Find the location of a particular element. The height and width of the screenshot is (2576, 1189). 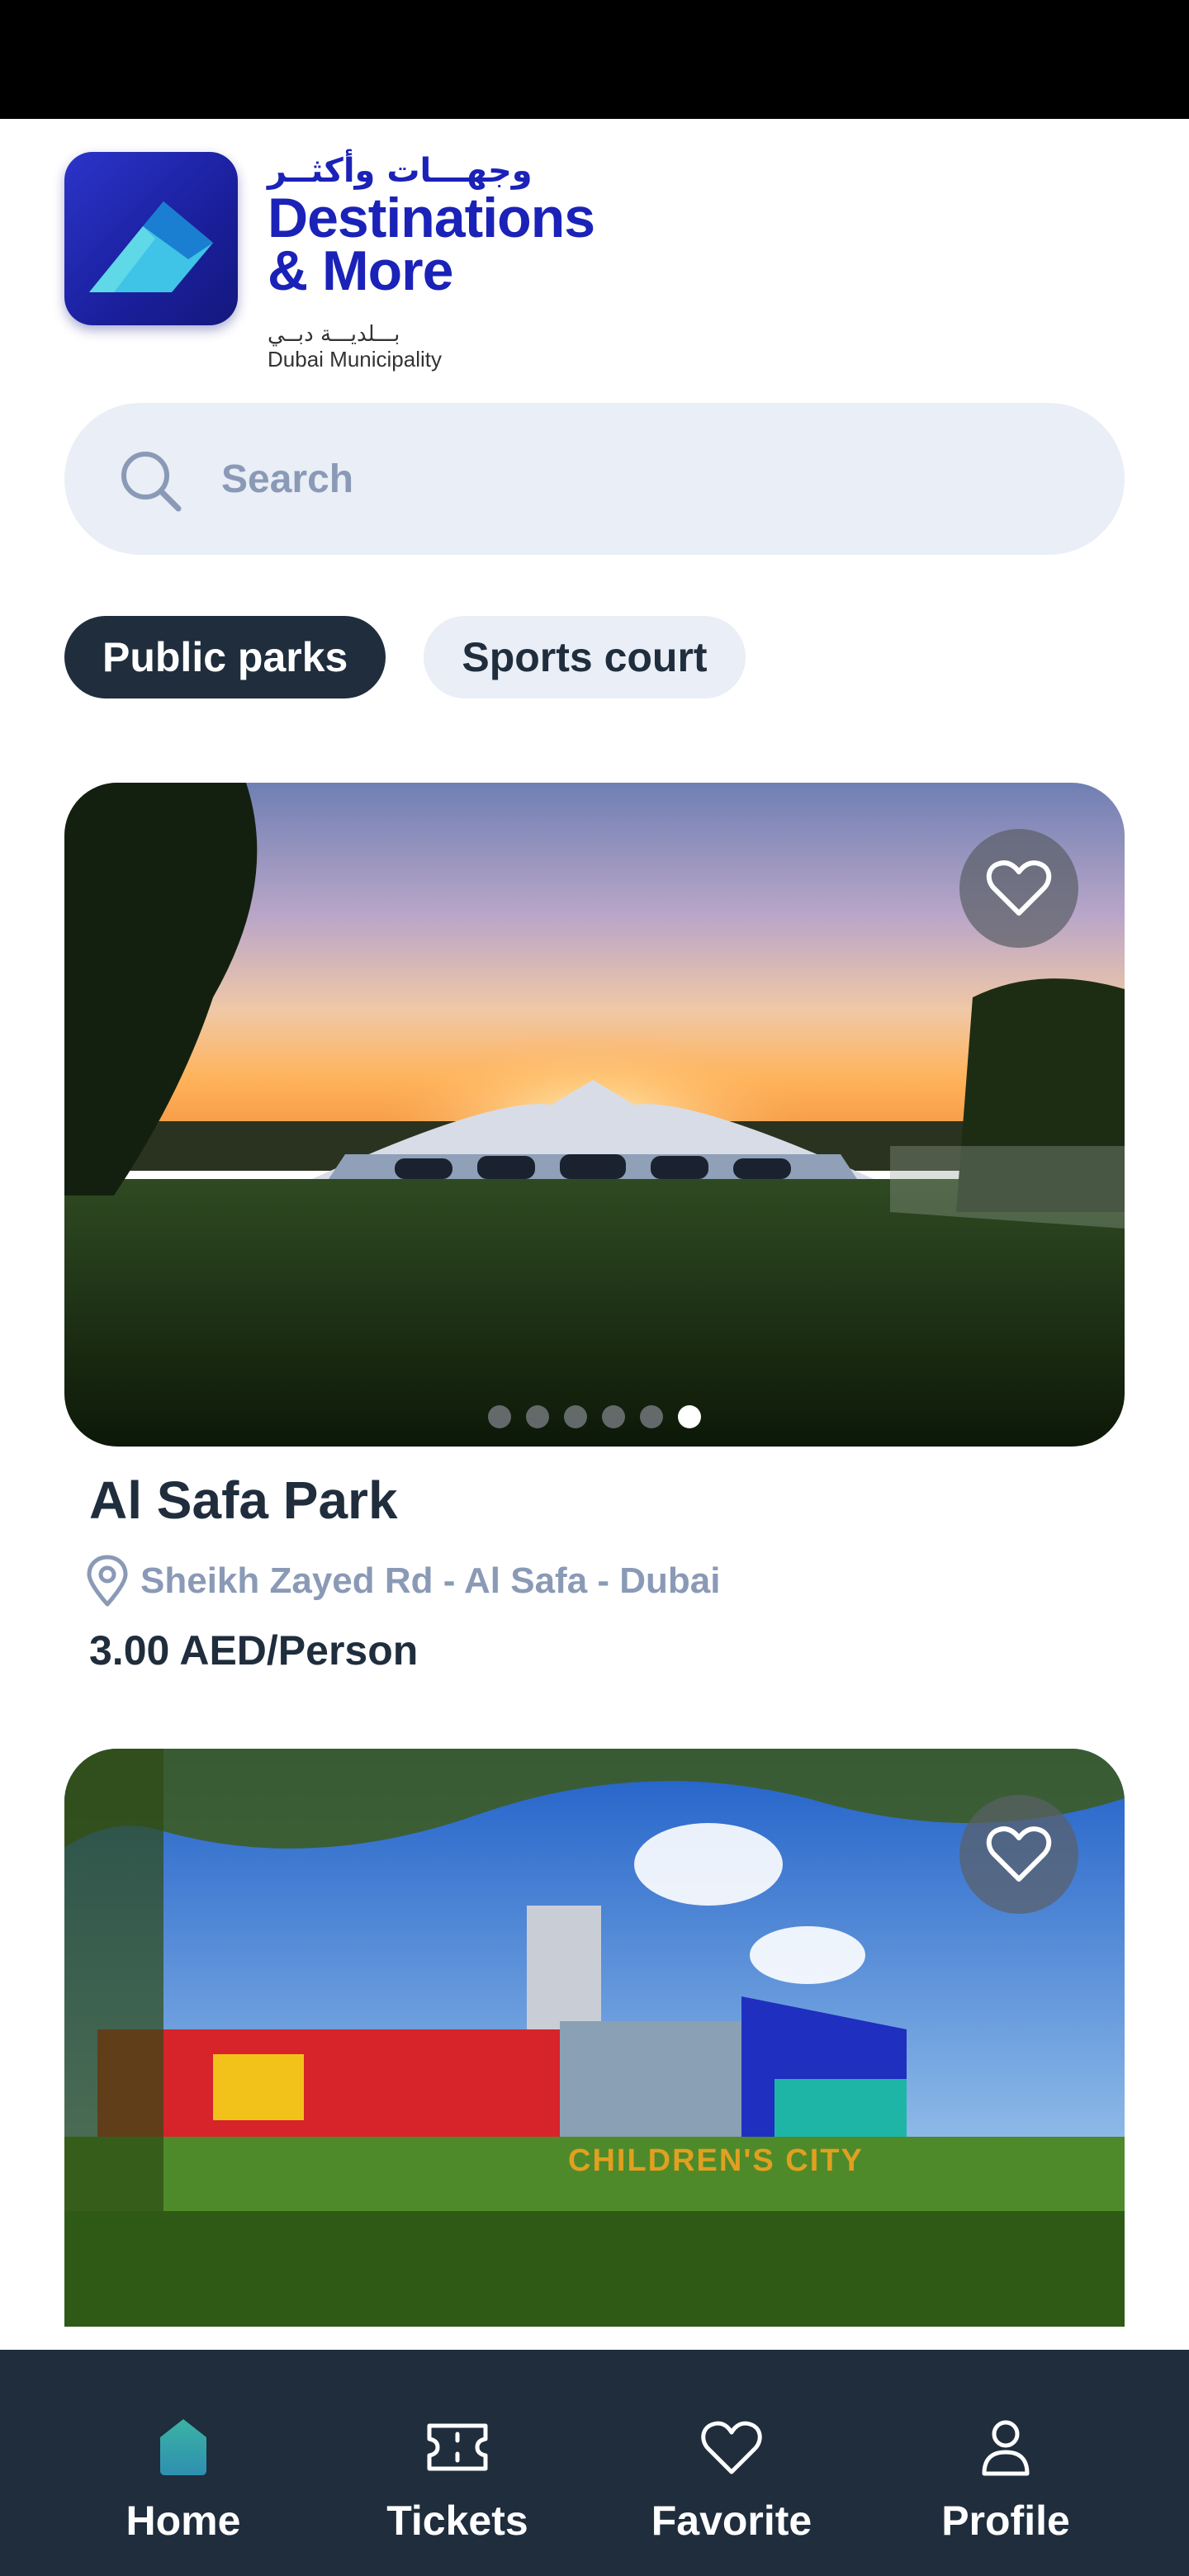

nav-label-profile: Profile is located at coordinates (1005, 2521).